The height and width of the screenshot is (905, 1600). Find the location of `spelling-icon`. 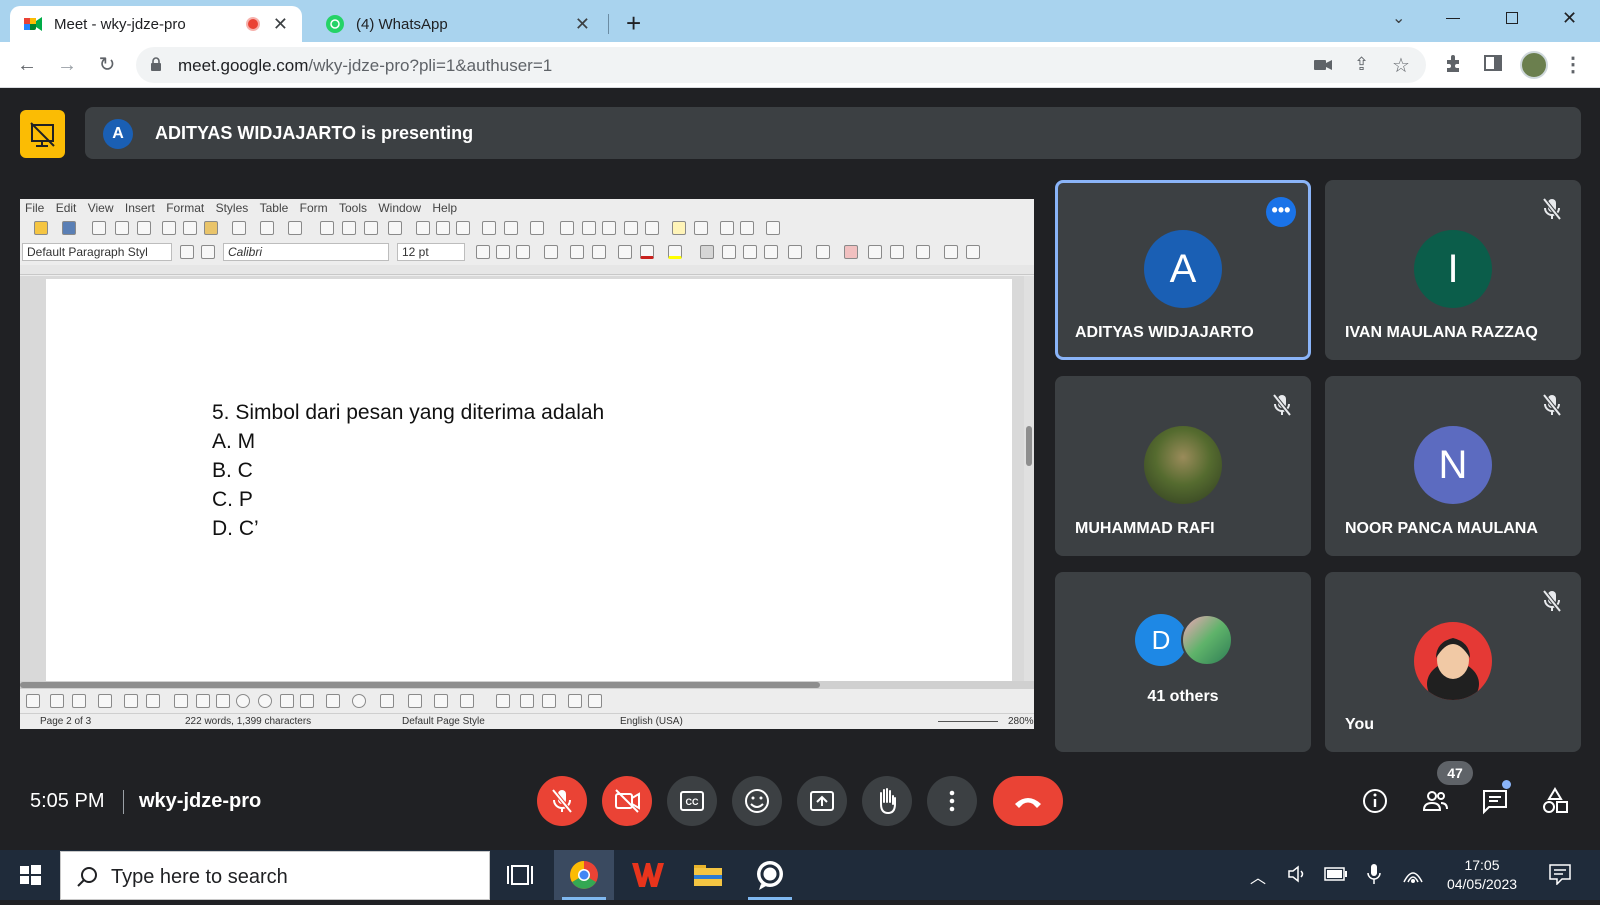

spelling-icon is located at coordinates (349, 228).